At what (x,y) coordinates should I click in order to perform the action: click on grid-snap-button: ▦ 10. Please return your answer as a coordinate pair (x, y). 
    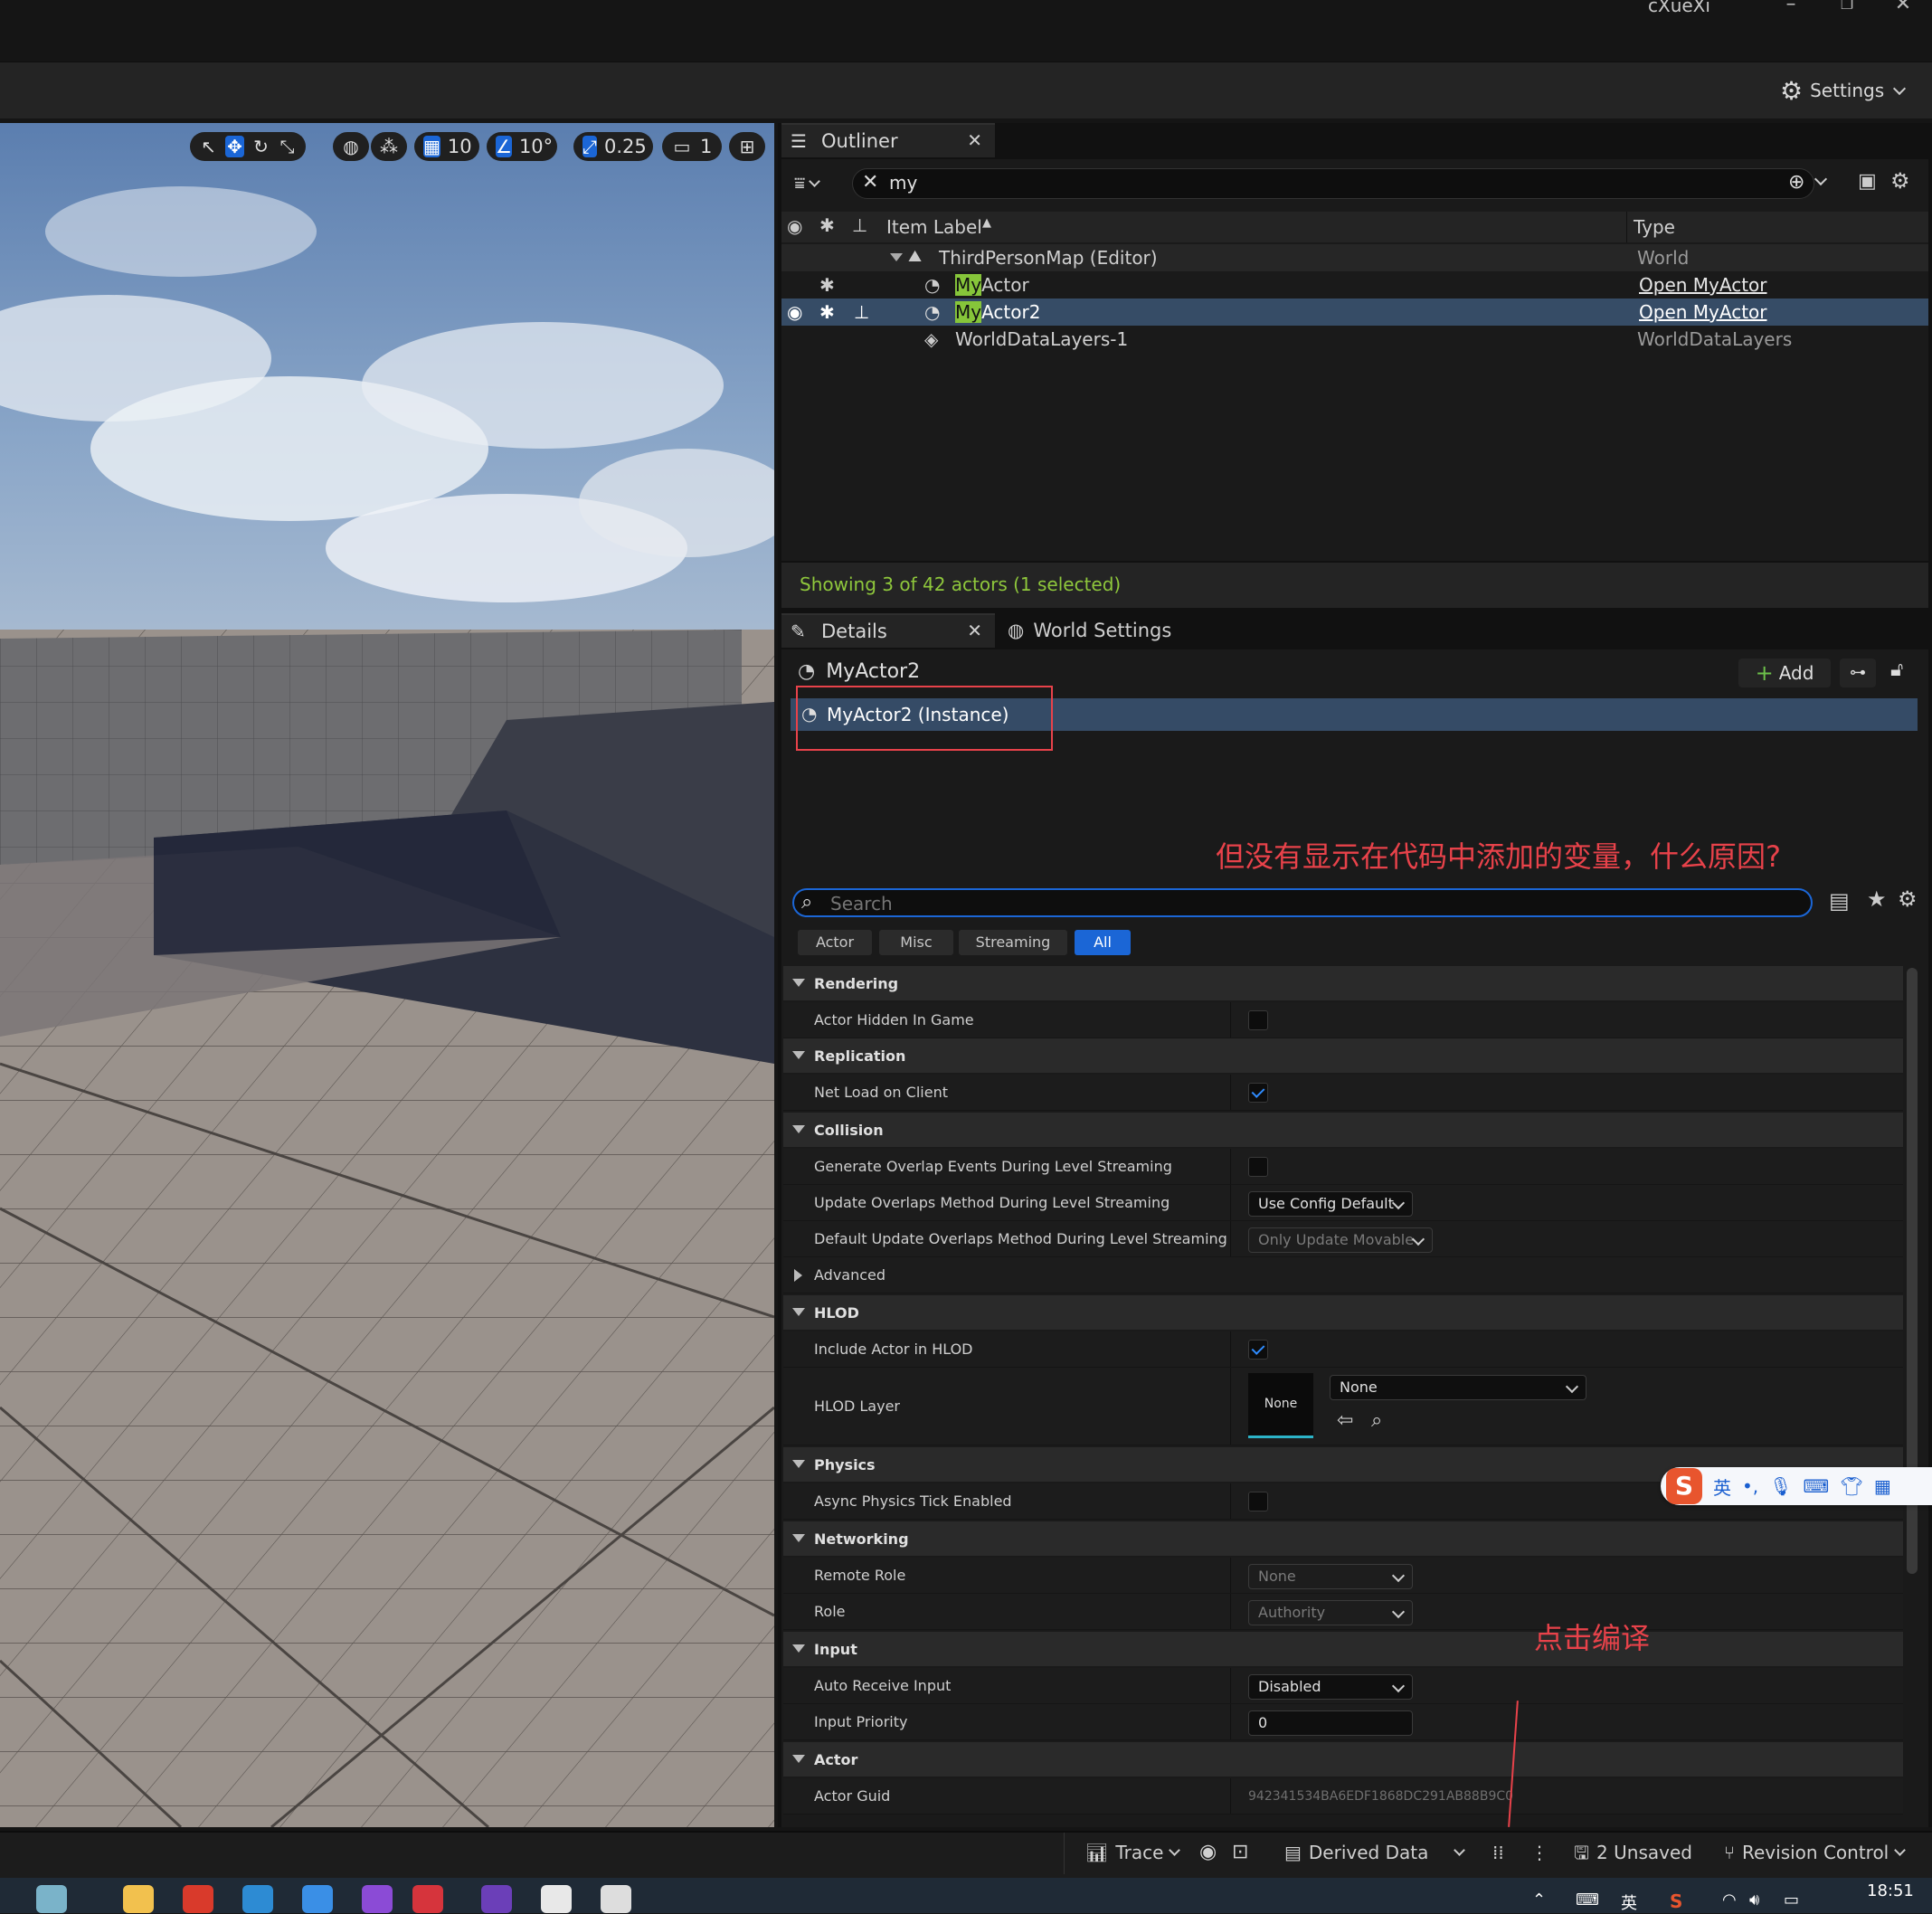
    Looking at the image, I should click on (447, 146).